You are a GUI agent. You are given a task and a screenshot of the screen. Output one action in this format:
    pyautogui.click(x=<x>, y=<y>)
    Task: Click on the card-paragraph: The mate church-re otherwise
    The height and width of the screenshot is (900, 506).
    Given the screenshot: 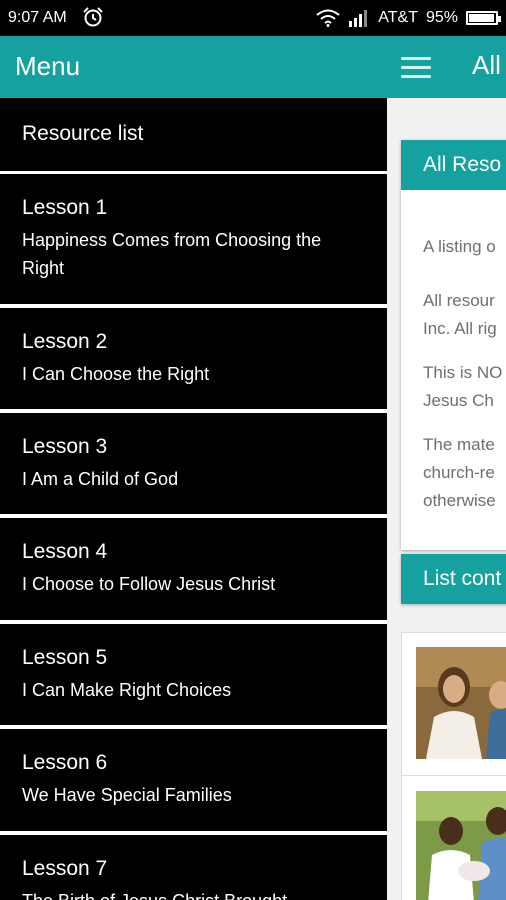 What is the action you would take?
    pyautogui.click(x=459, y=472)
    